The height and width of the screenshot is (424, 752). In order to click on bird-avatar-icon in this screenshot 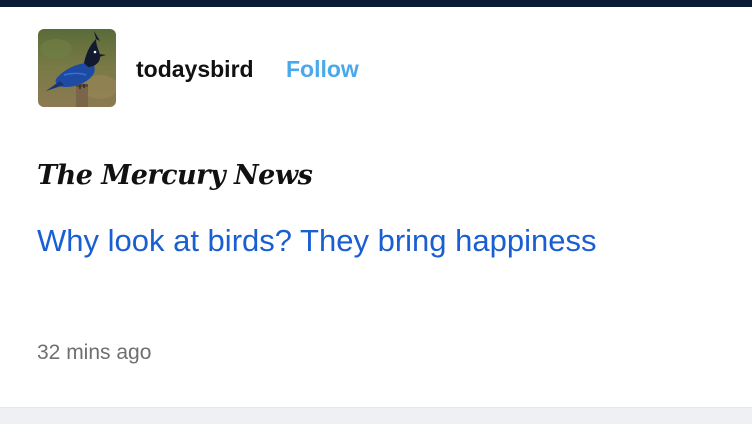, I will do `click(77, 68)`.